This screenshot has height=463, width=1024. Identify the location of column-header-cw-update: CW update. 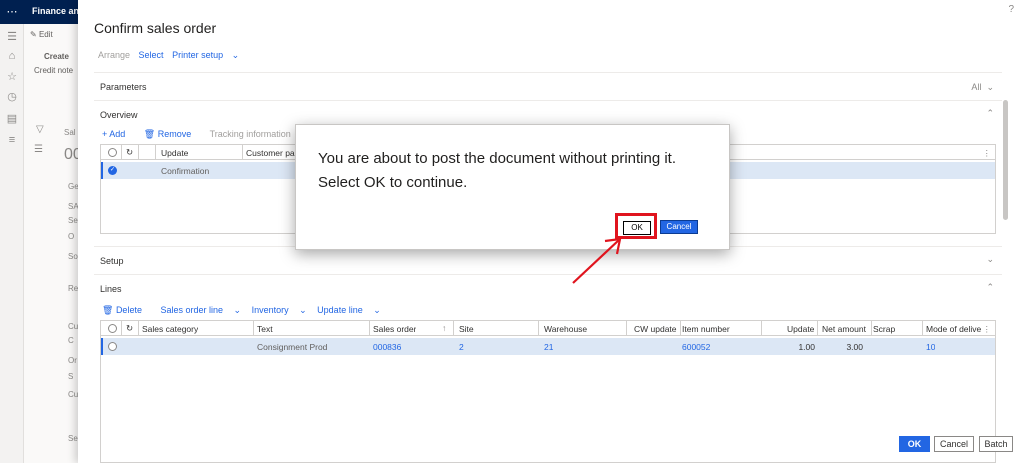
(655, 329).